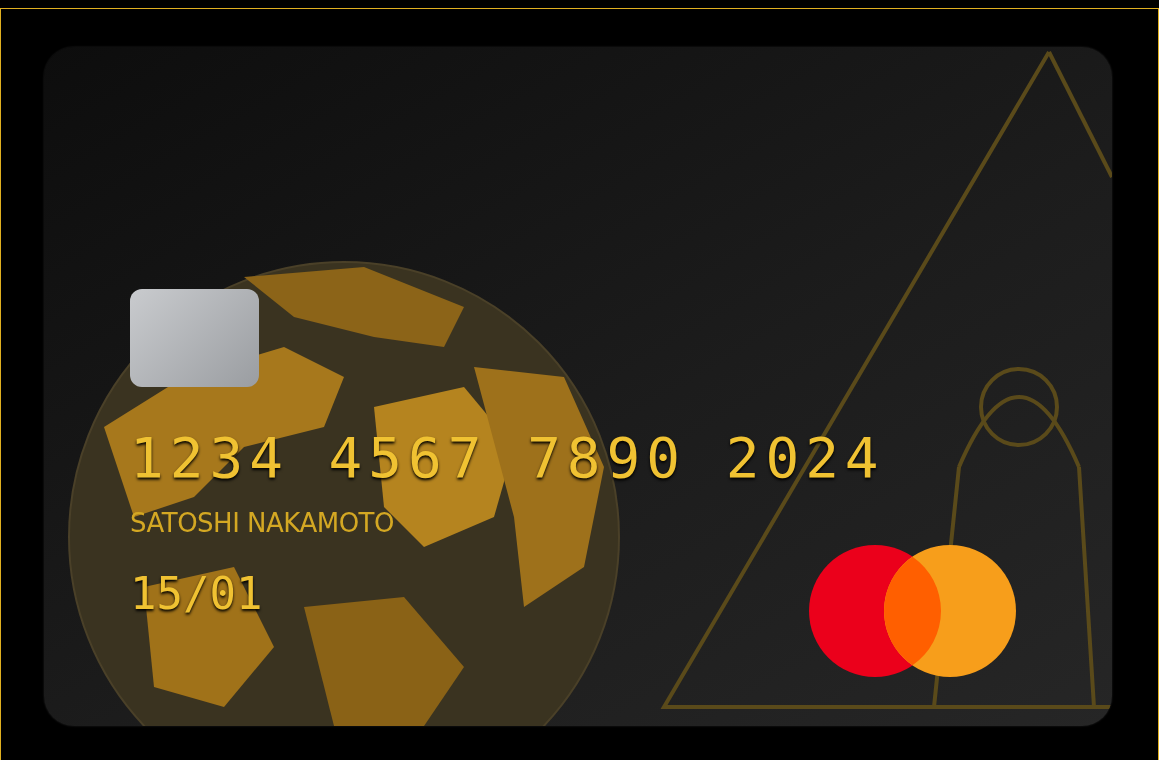 The image size is (1159, 760). Describe the element at coordinates (262, 523) in the screenshot. I see `cardholder-name: SATOSHI NAKAMOTO` at that location.